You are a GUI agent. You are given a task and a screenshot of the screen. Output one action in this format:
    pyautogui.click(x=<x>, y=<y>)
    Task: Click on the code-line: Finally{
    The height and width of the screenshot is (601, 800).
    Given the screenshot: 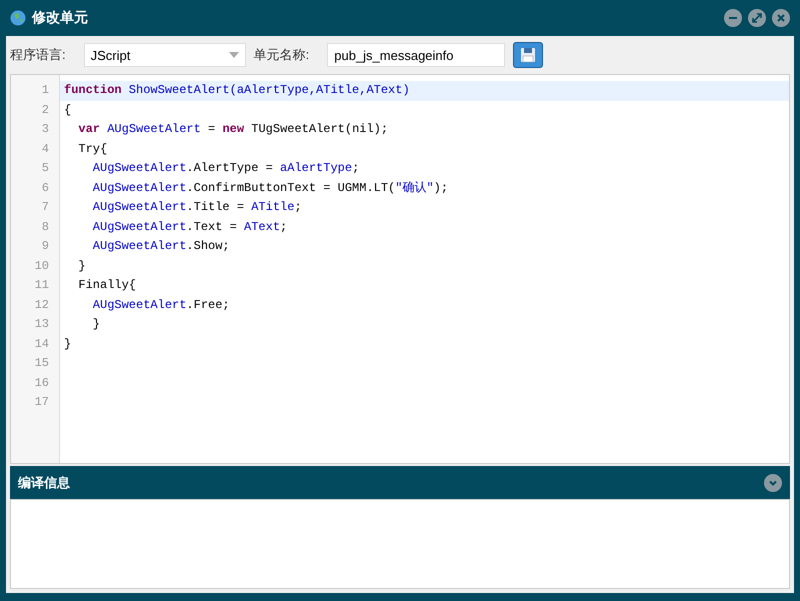 What is the action you would take?
    pyautogui.click(x=107, y=285)
    